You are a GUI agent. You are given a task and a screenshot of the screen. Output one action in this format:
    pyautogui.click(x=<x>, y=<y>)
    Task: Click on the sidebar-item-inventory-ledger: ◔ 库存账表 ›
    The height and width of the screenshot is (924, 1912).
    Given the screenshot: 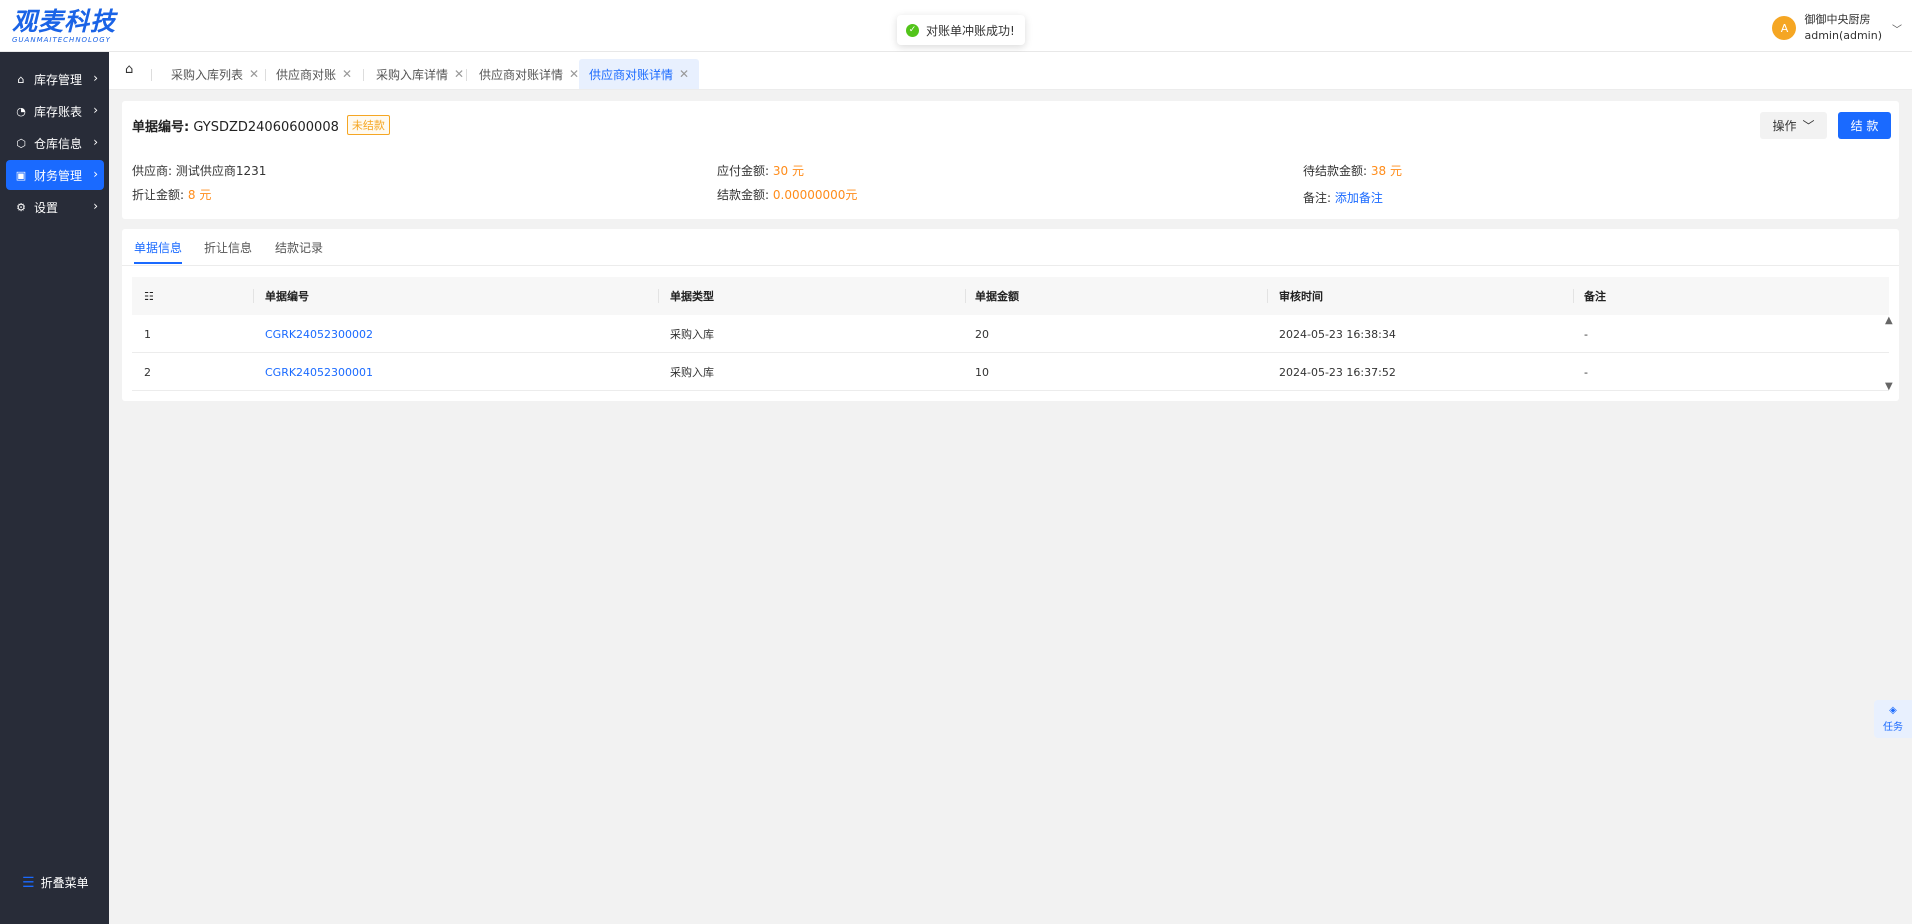 What is the action you would take?
    pyautogui.click(x=55, y=111)
    